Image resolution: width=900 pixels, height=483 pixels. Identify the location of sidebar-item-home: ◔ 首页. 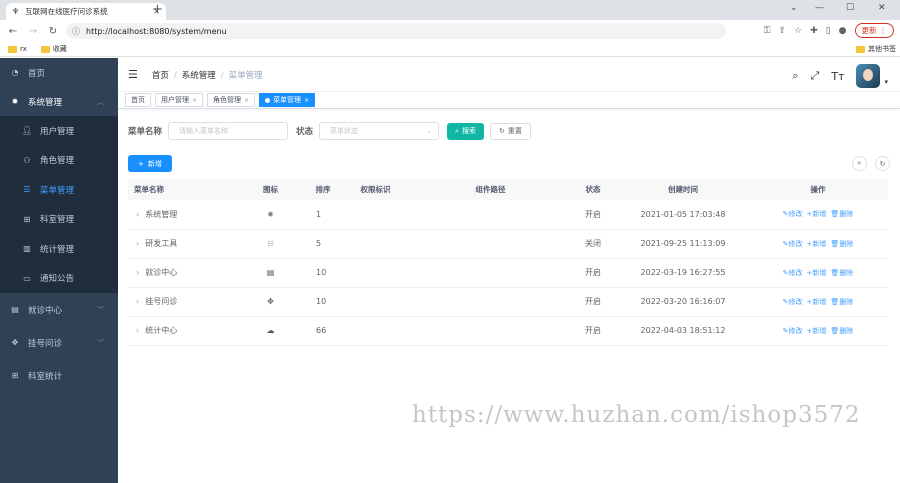
(59, 72).